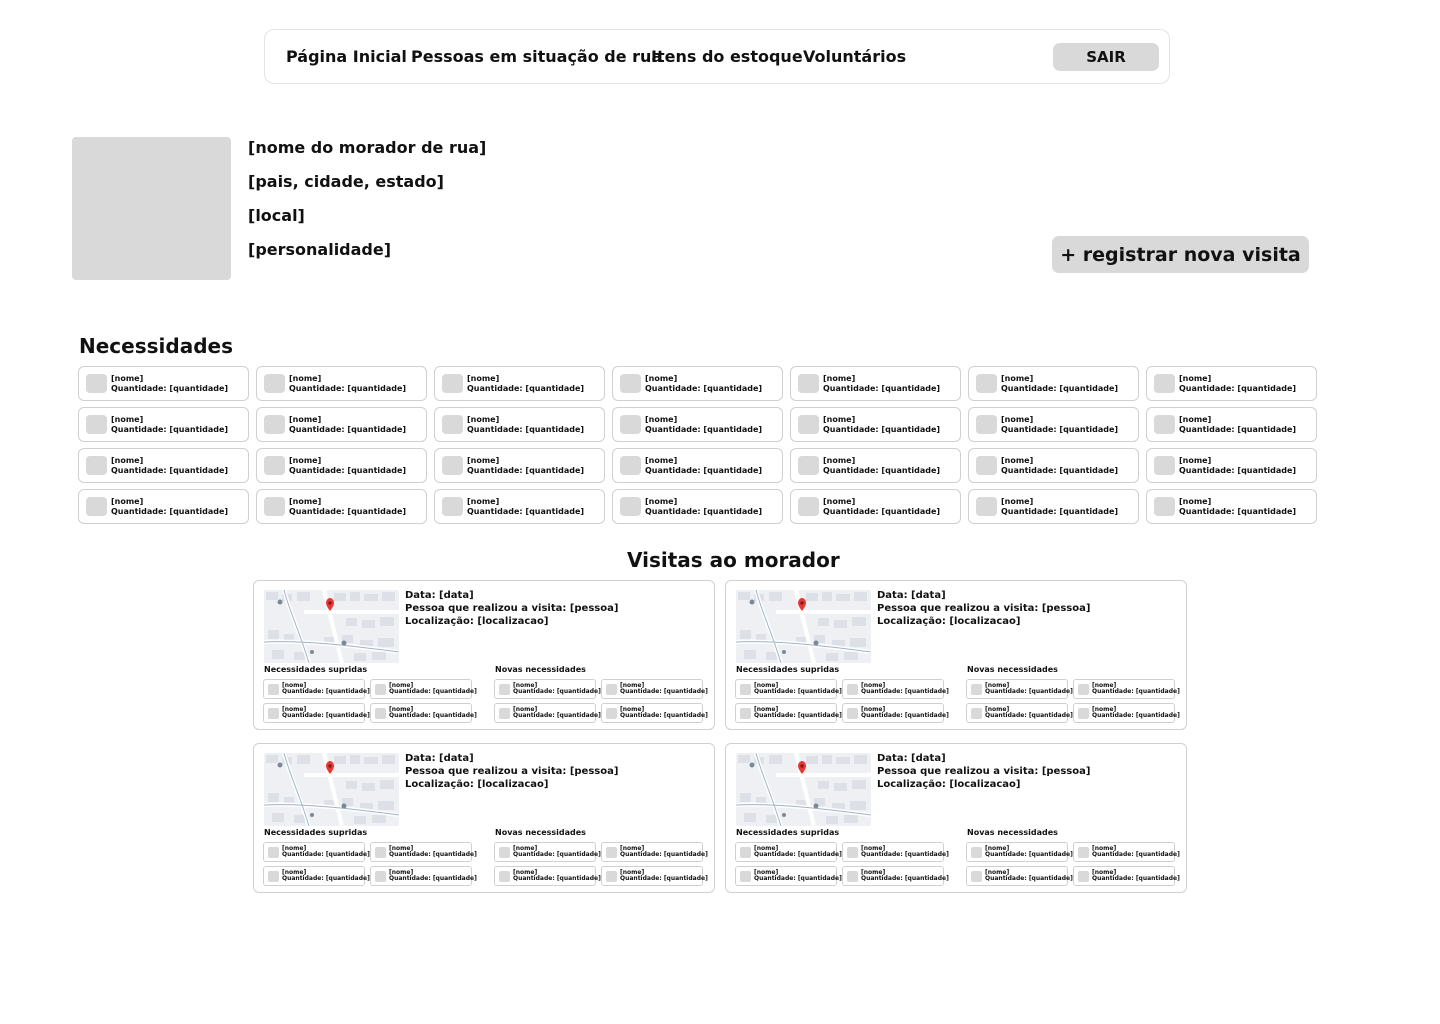 The height and width of the screenshot is (1024, 1440). Describe the element at coordinates (316, 669) in the screenshot. I see `supplied-needs-heading: Necessidades supridas` at that location.